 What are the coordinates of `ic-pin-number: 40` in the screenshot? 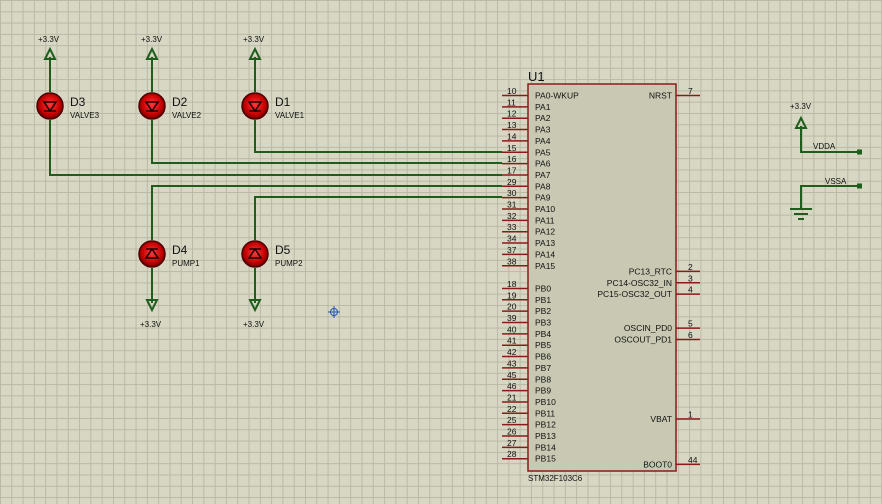 It's located at (512, 329).